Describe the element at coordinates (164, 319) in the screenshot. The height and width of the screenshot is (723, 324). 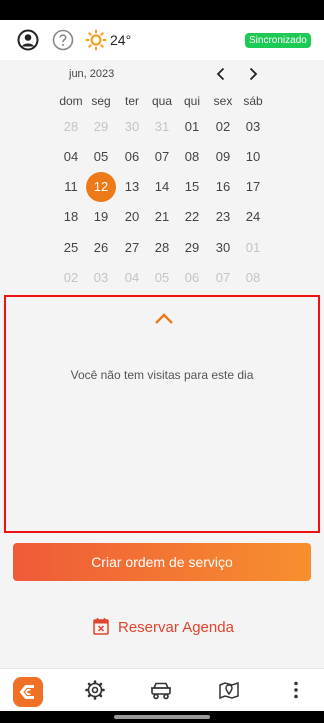
I see `chevron-up-icon` at that location.